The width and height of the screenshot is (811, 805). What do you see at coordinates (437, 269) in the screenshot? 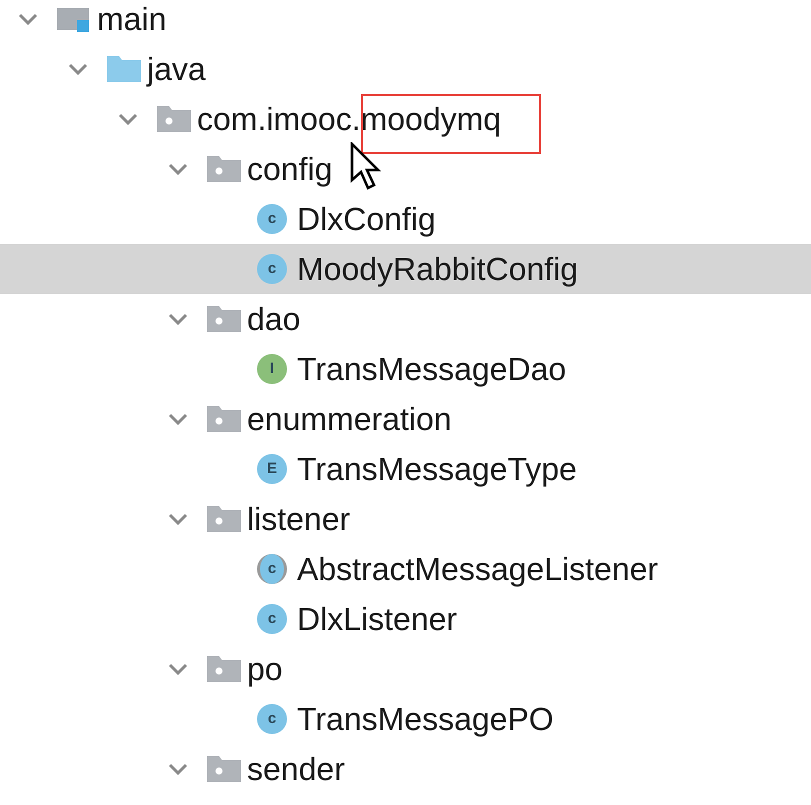
I see `tree-label: MoodyRabbitConfig` at bounding box center [437, 269].